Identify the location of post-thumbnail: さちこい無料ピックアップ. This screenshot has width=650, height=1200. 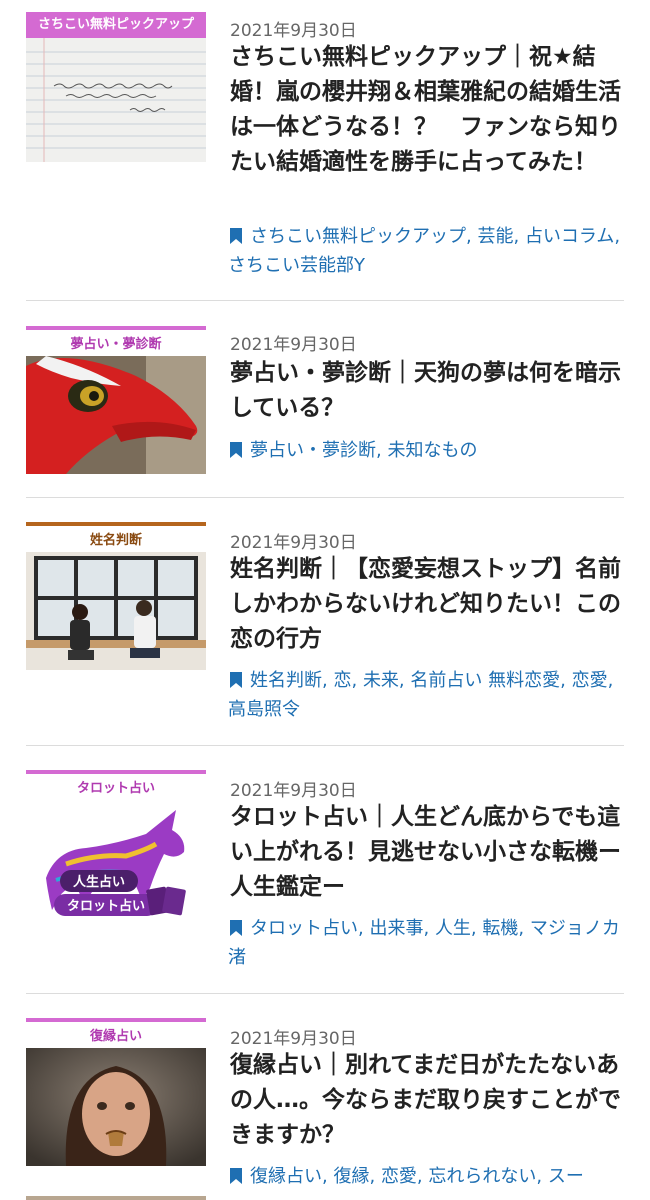
(116, 87).